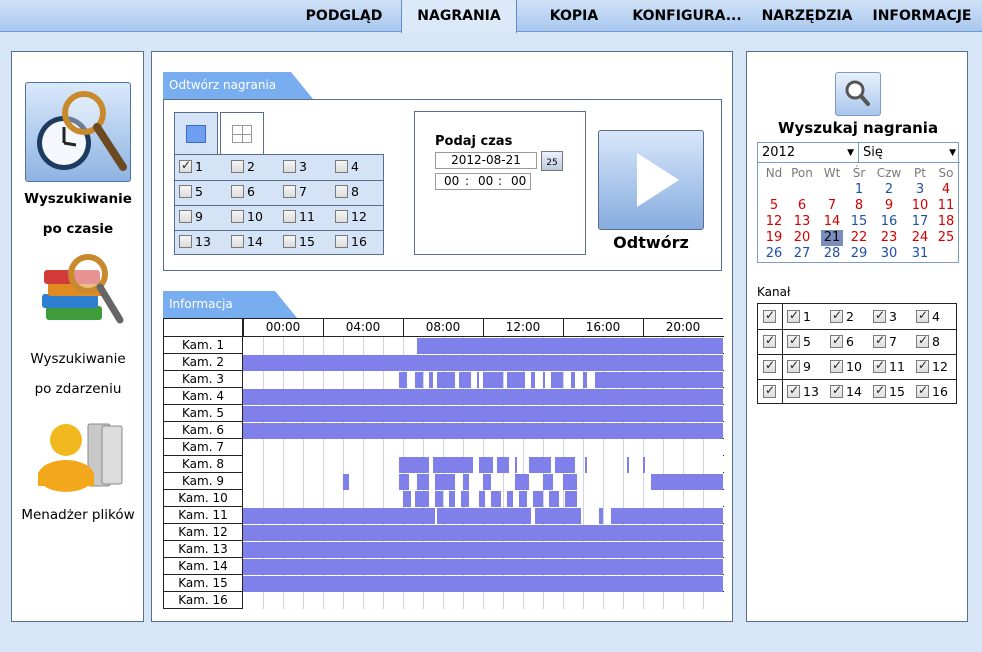 The width and height of the screenshot is (982, 652). I want to click on search-channel-14: 14, so click(846, 391).